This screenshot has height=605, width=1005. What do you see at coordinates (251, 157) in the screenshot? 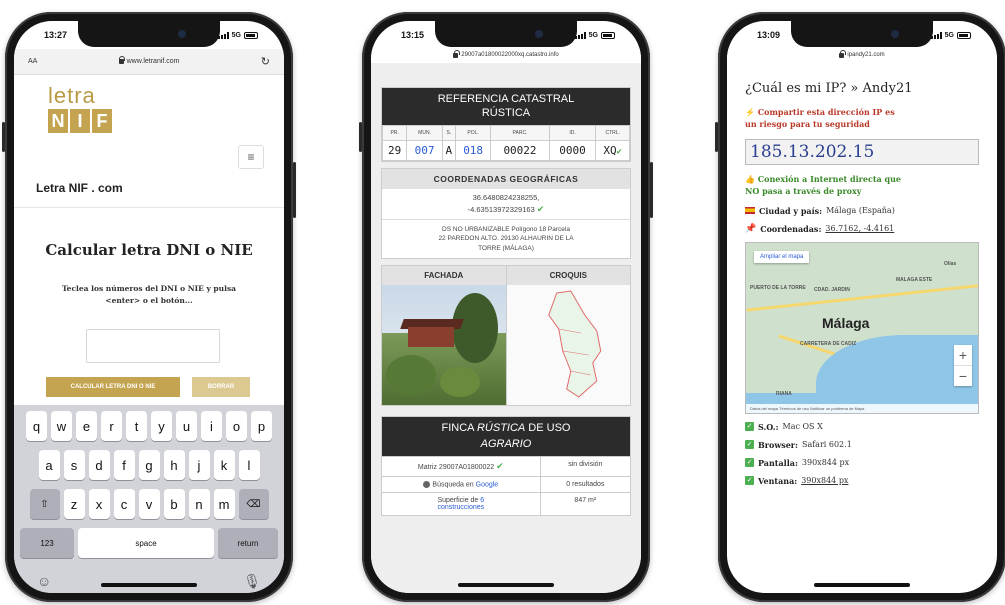
I see `hamburger-menu-icon: ≡` at bounding box center [251, 157].